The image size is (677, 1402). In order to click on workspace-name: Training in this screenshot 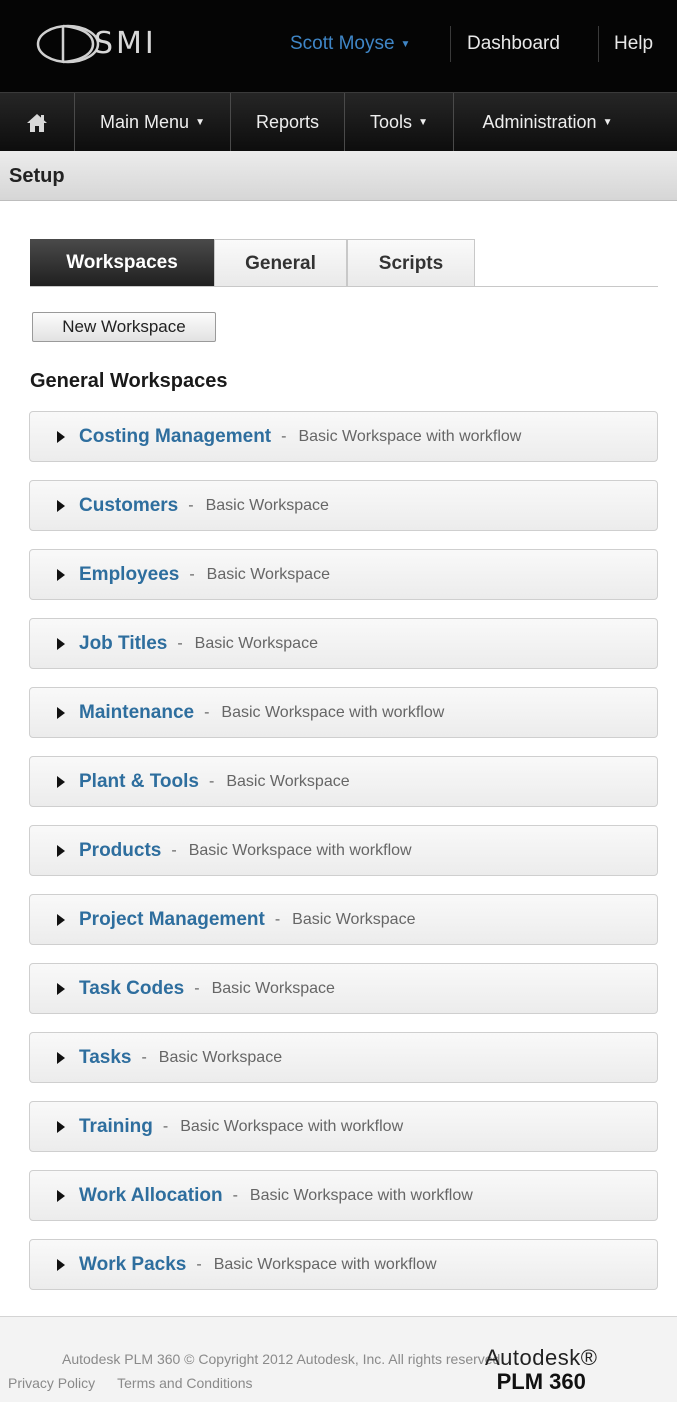, I will do `click(116, 1127)`.